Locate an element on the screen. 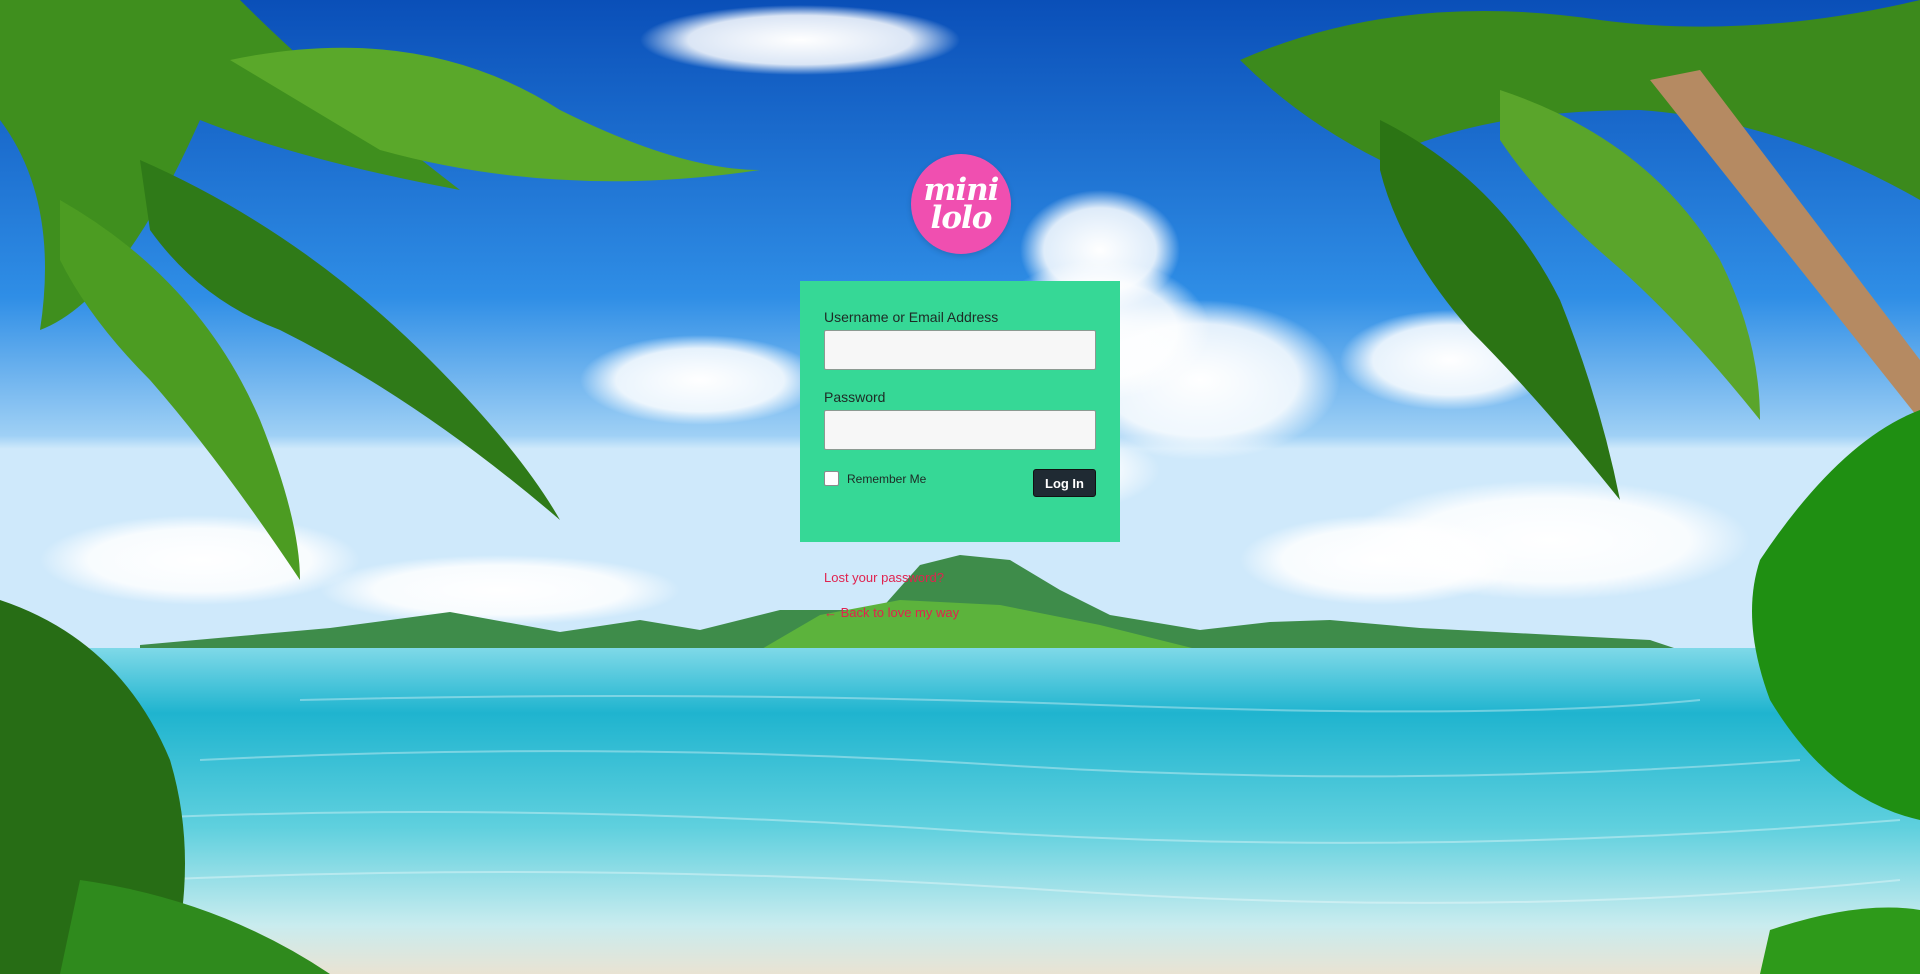 This screenshot has width=1920, height=974. back-to-site-link: ← Back to love my way is located at coordinates (891, 613).